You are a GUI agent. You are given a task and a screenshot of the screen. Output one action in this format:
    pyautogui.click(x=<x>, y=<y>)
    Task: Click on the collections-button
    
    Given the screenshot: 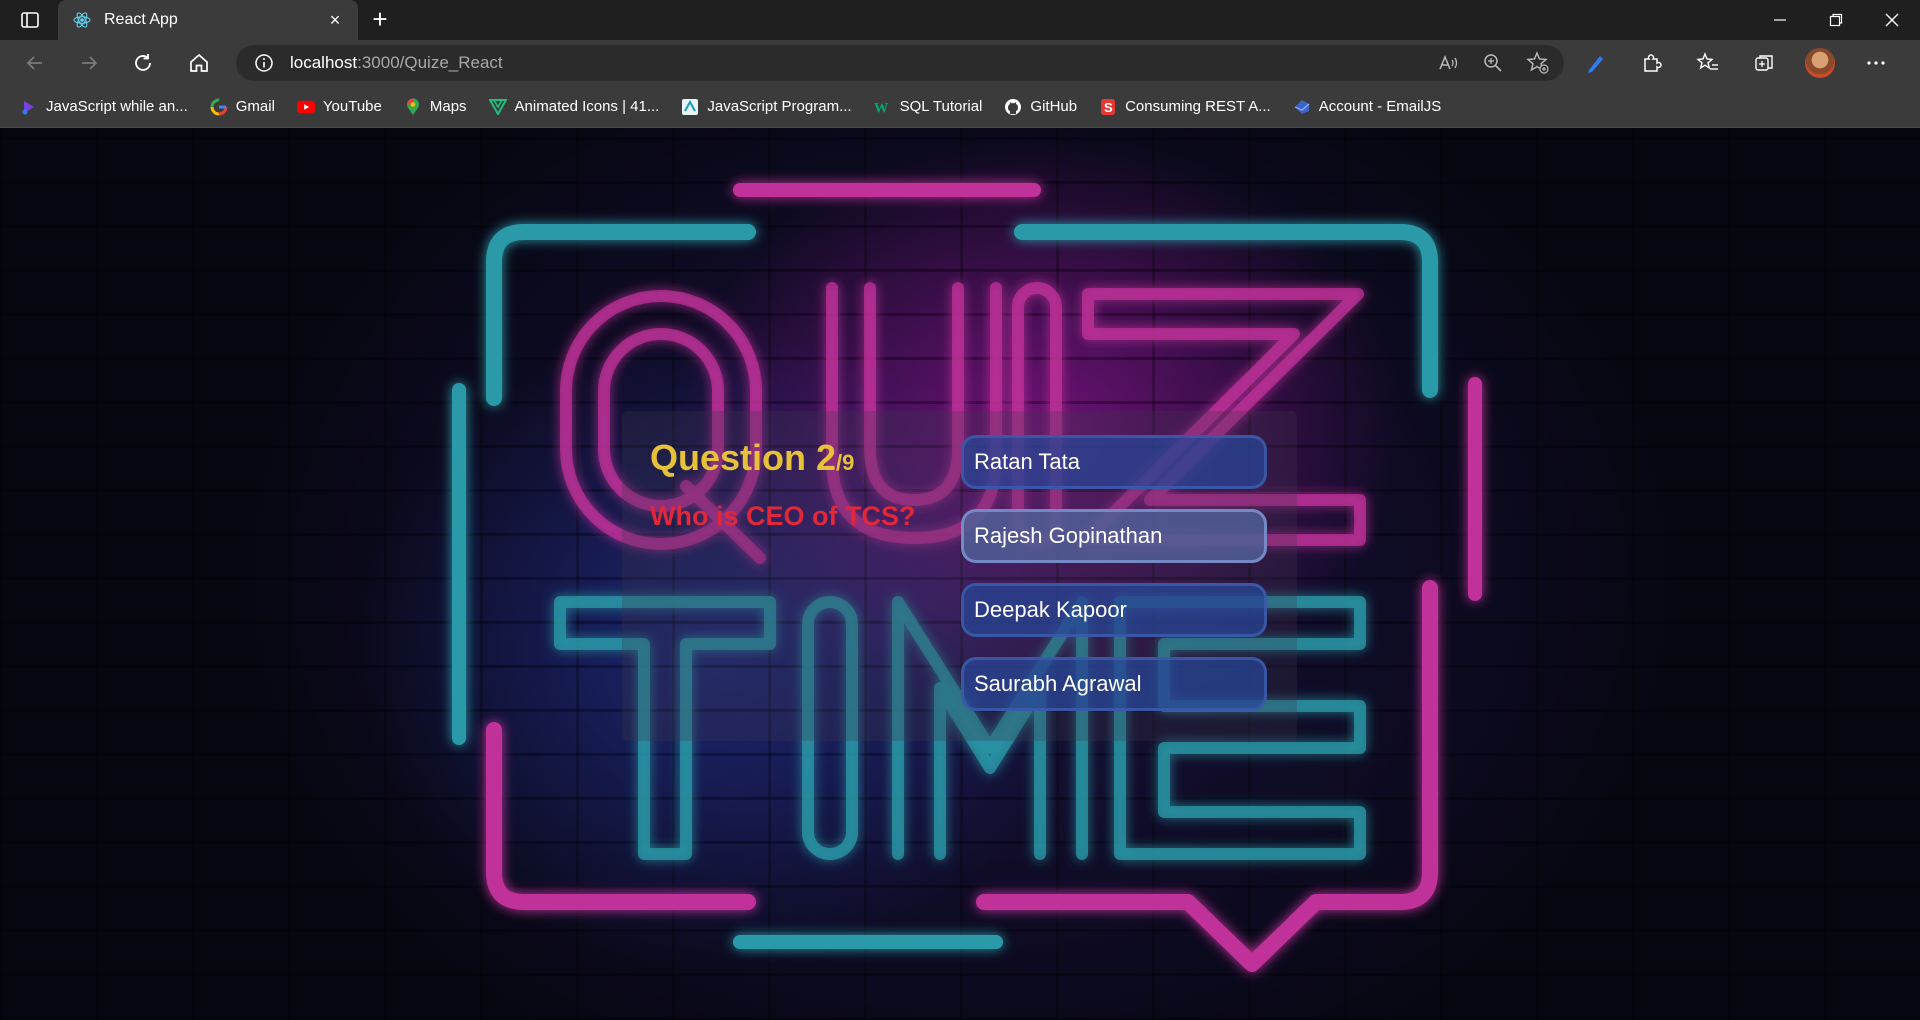 What is the action you would take?
    pyautogui.click(x=1764, y=63)
    